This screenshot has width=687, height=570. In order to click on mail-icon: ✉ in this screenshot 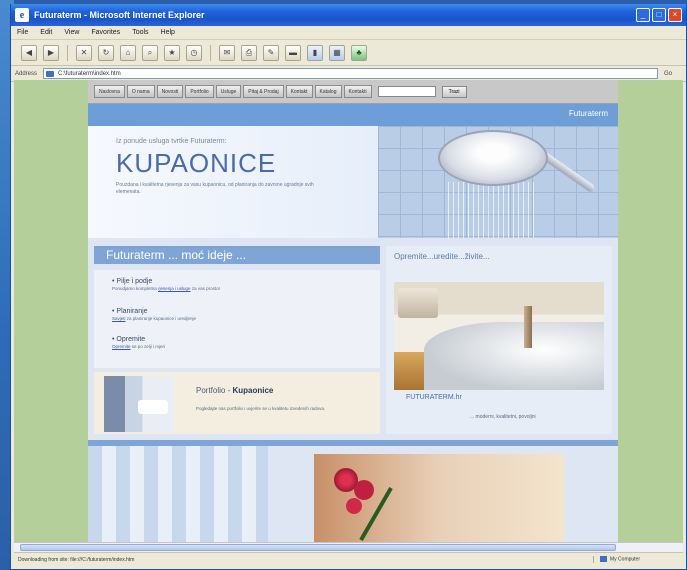, I will do `click(227, 52)`.